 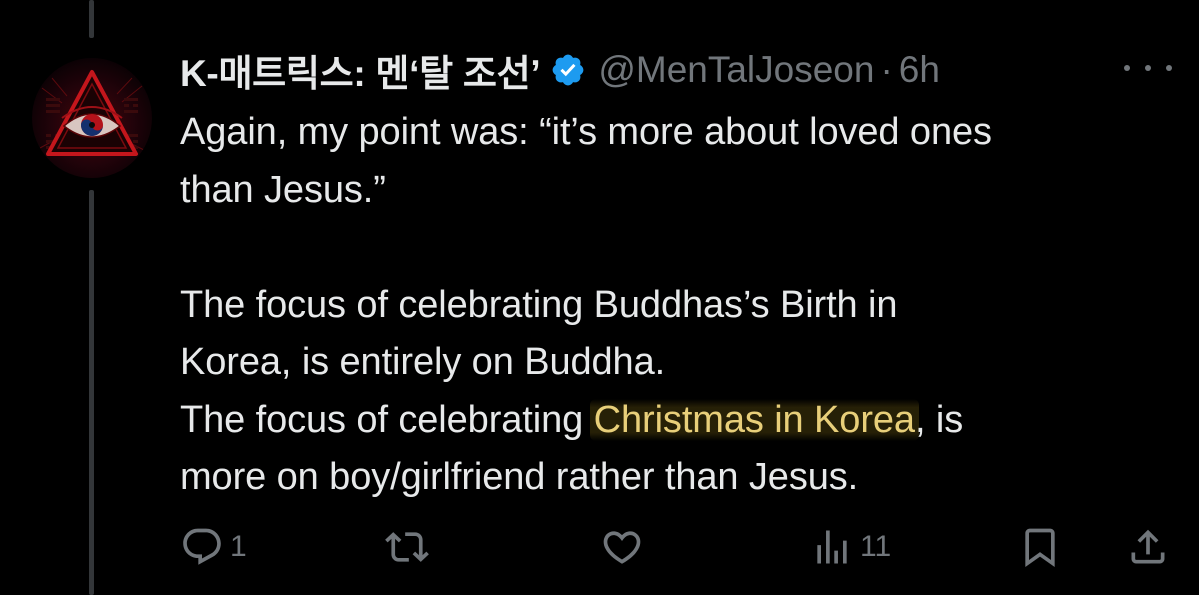 What do you see at coordinates (675, 547) in the screenshot?
I see `tweet-actions: 1 11` at bounding box center [675, 547].